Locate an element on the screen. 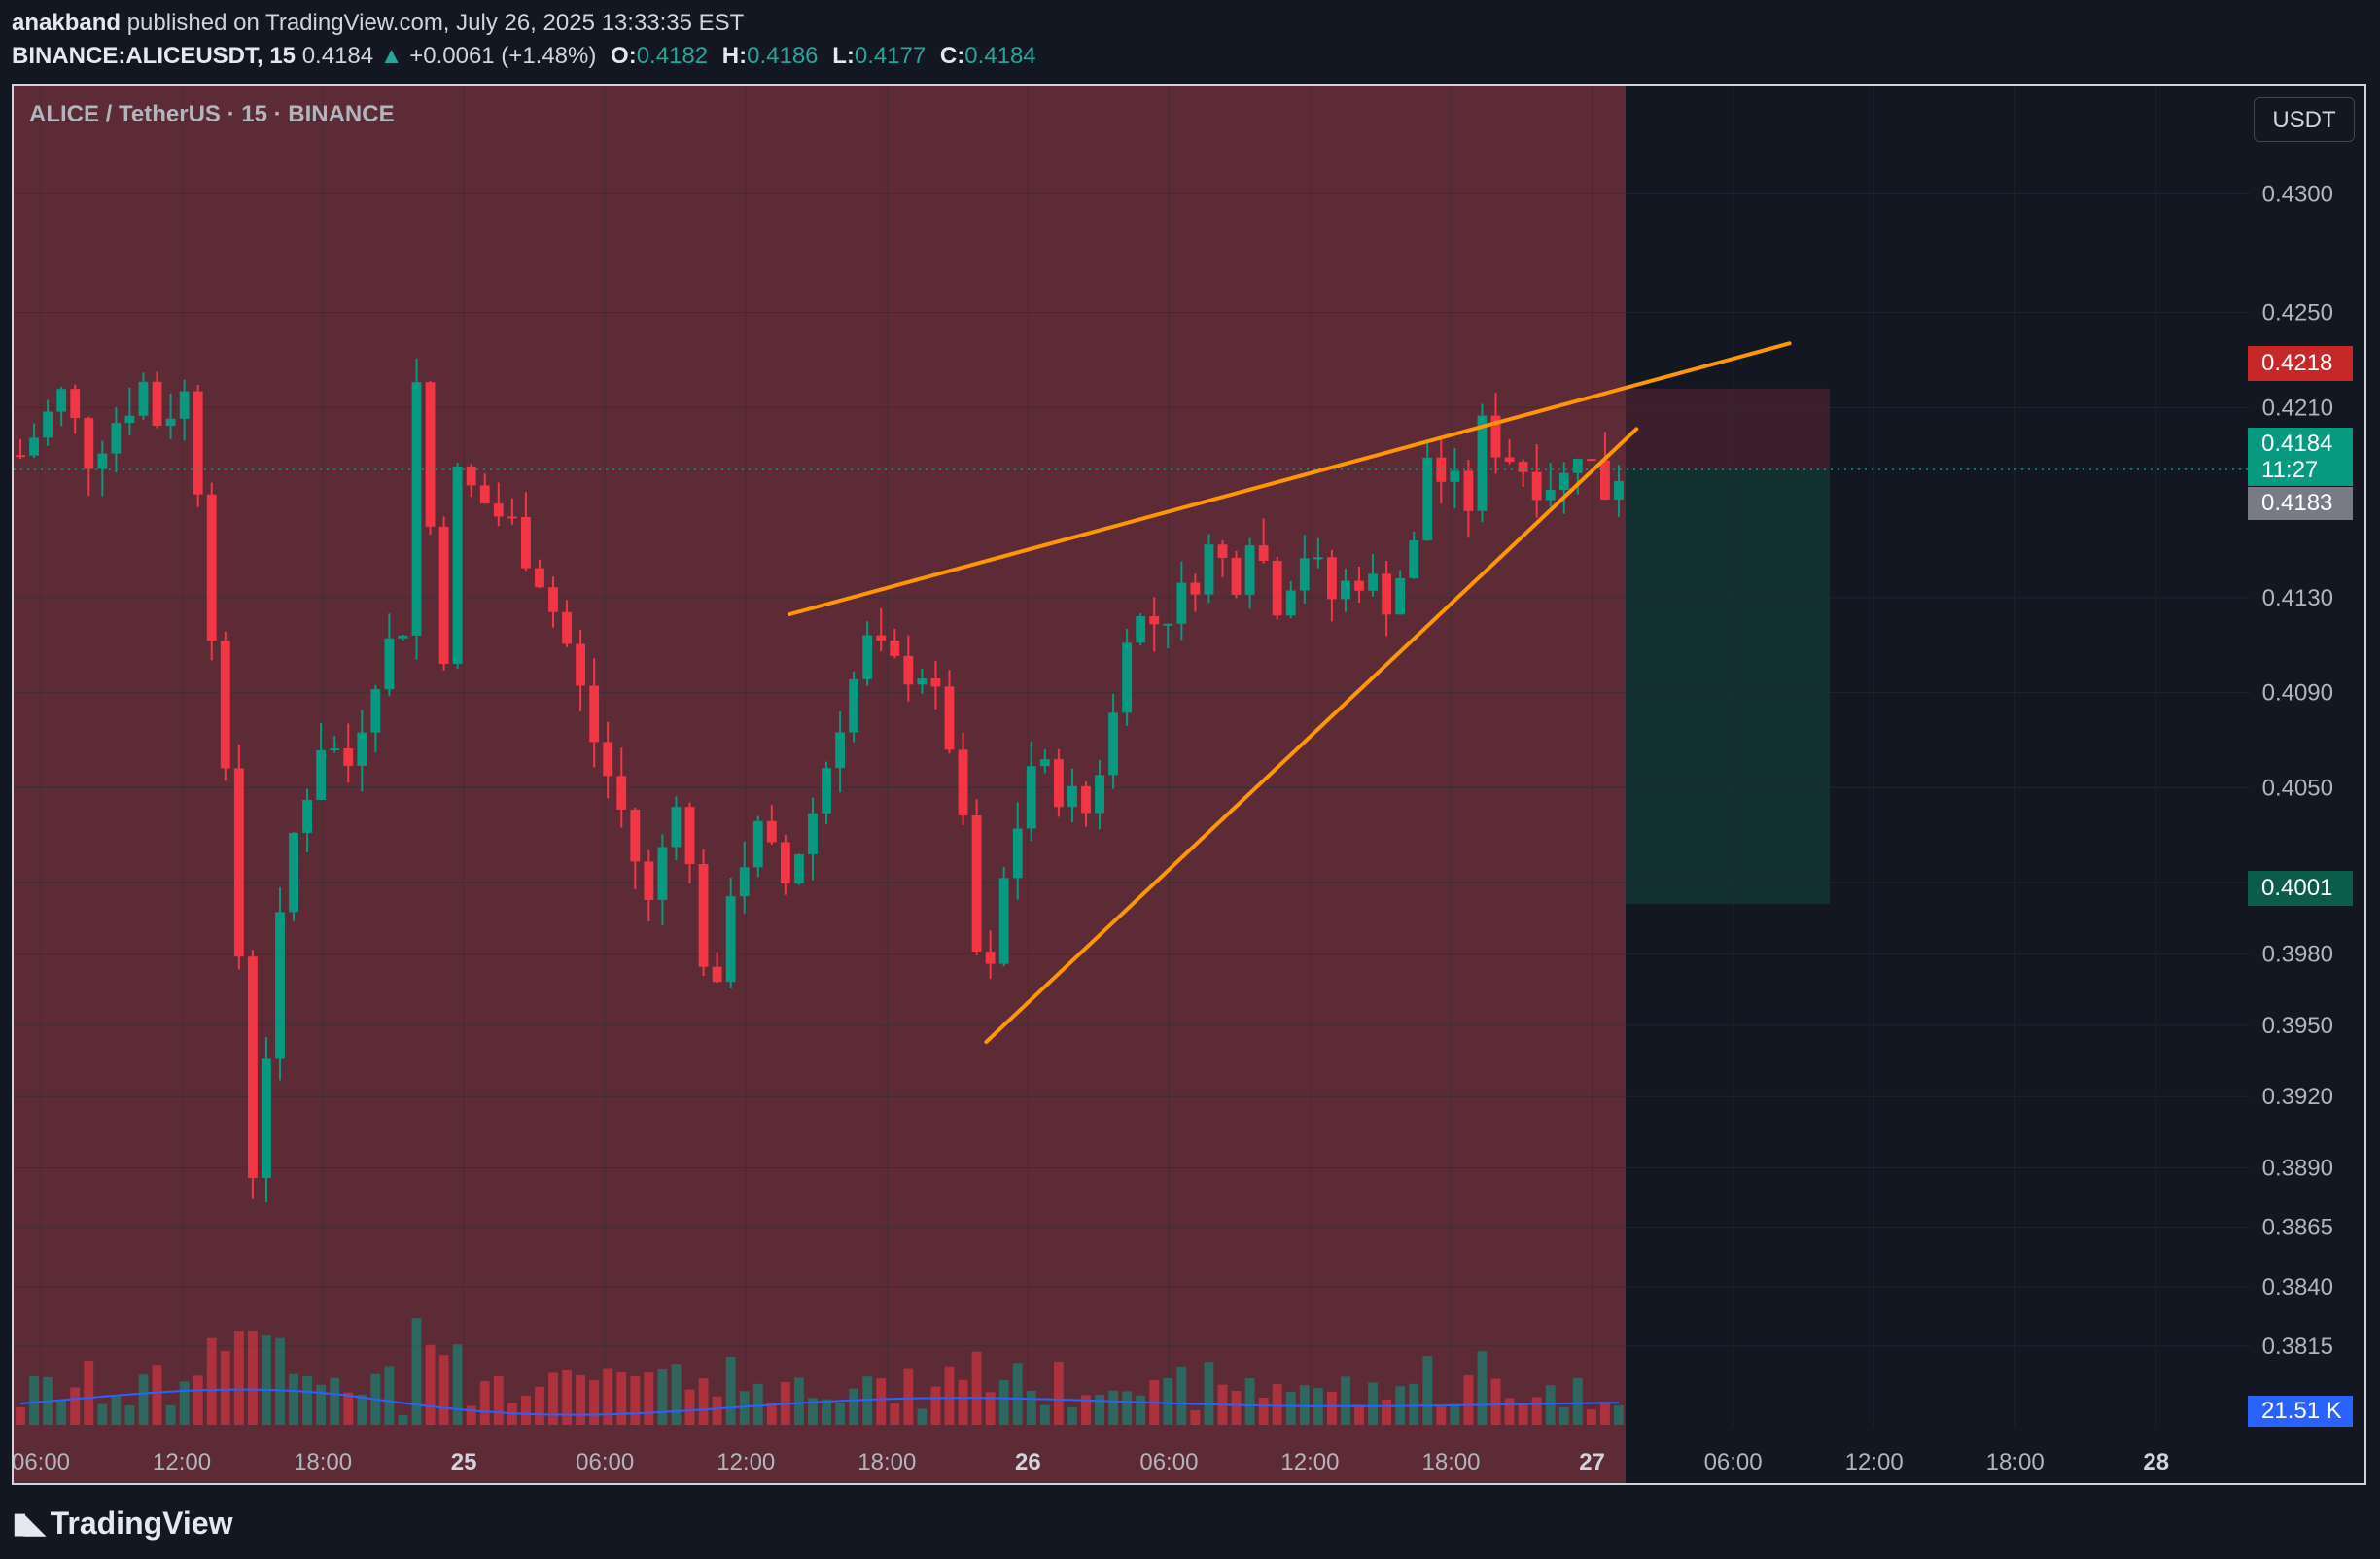  prev-close-tag: 0.4183 is located at coordinates (2300, 503).